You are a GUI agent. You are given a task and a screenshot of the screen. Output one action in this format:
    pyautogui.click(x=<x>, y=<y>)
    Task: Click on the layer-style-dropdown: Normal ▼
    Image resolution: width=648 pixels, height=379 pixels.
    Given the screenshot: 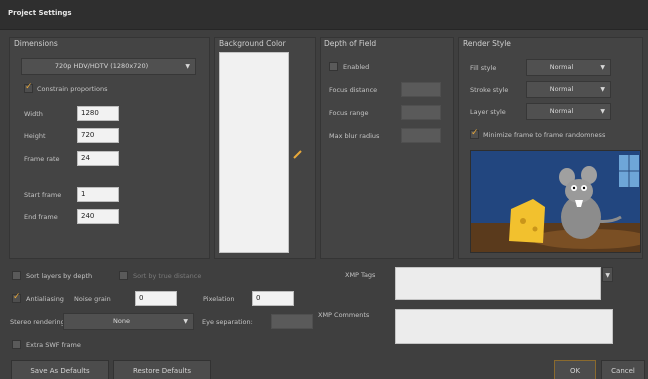 What is the action you would take?
    pyautogui.click(x=568, y=111)
    